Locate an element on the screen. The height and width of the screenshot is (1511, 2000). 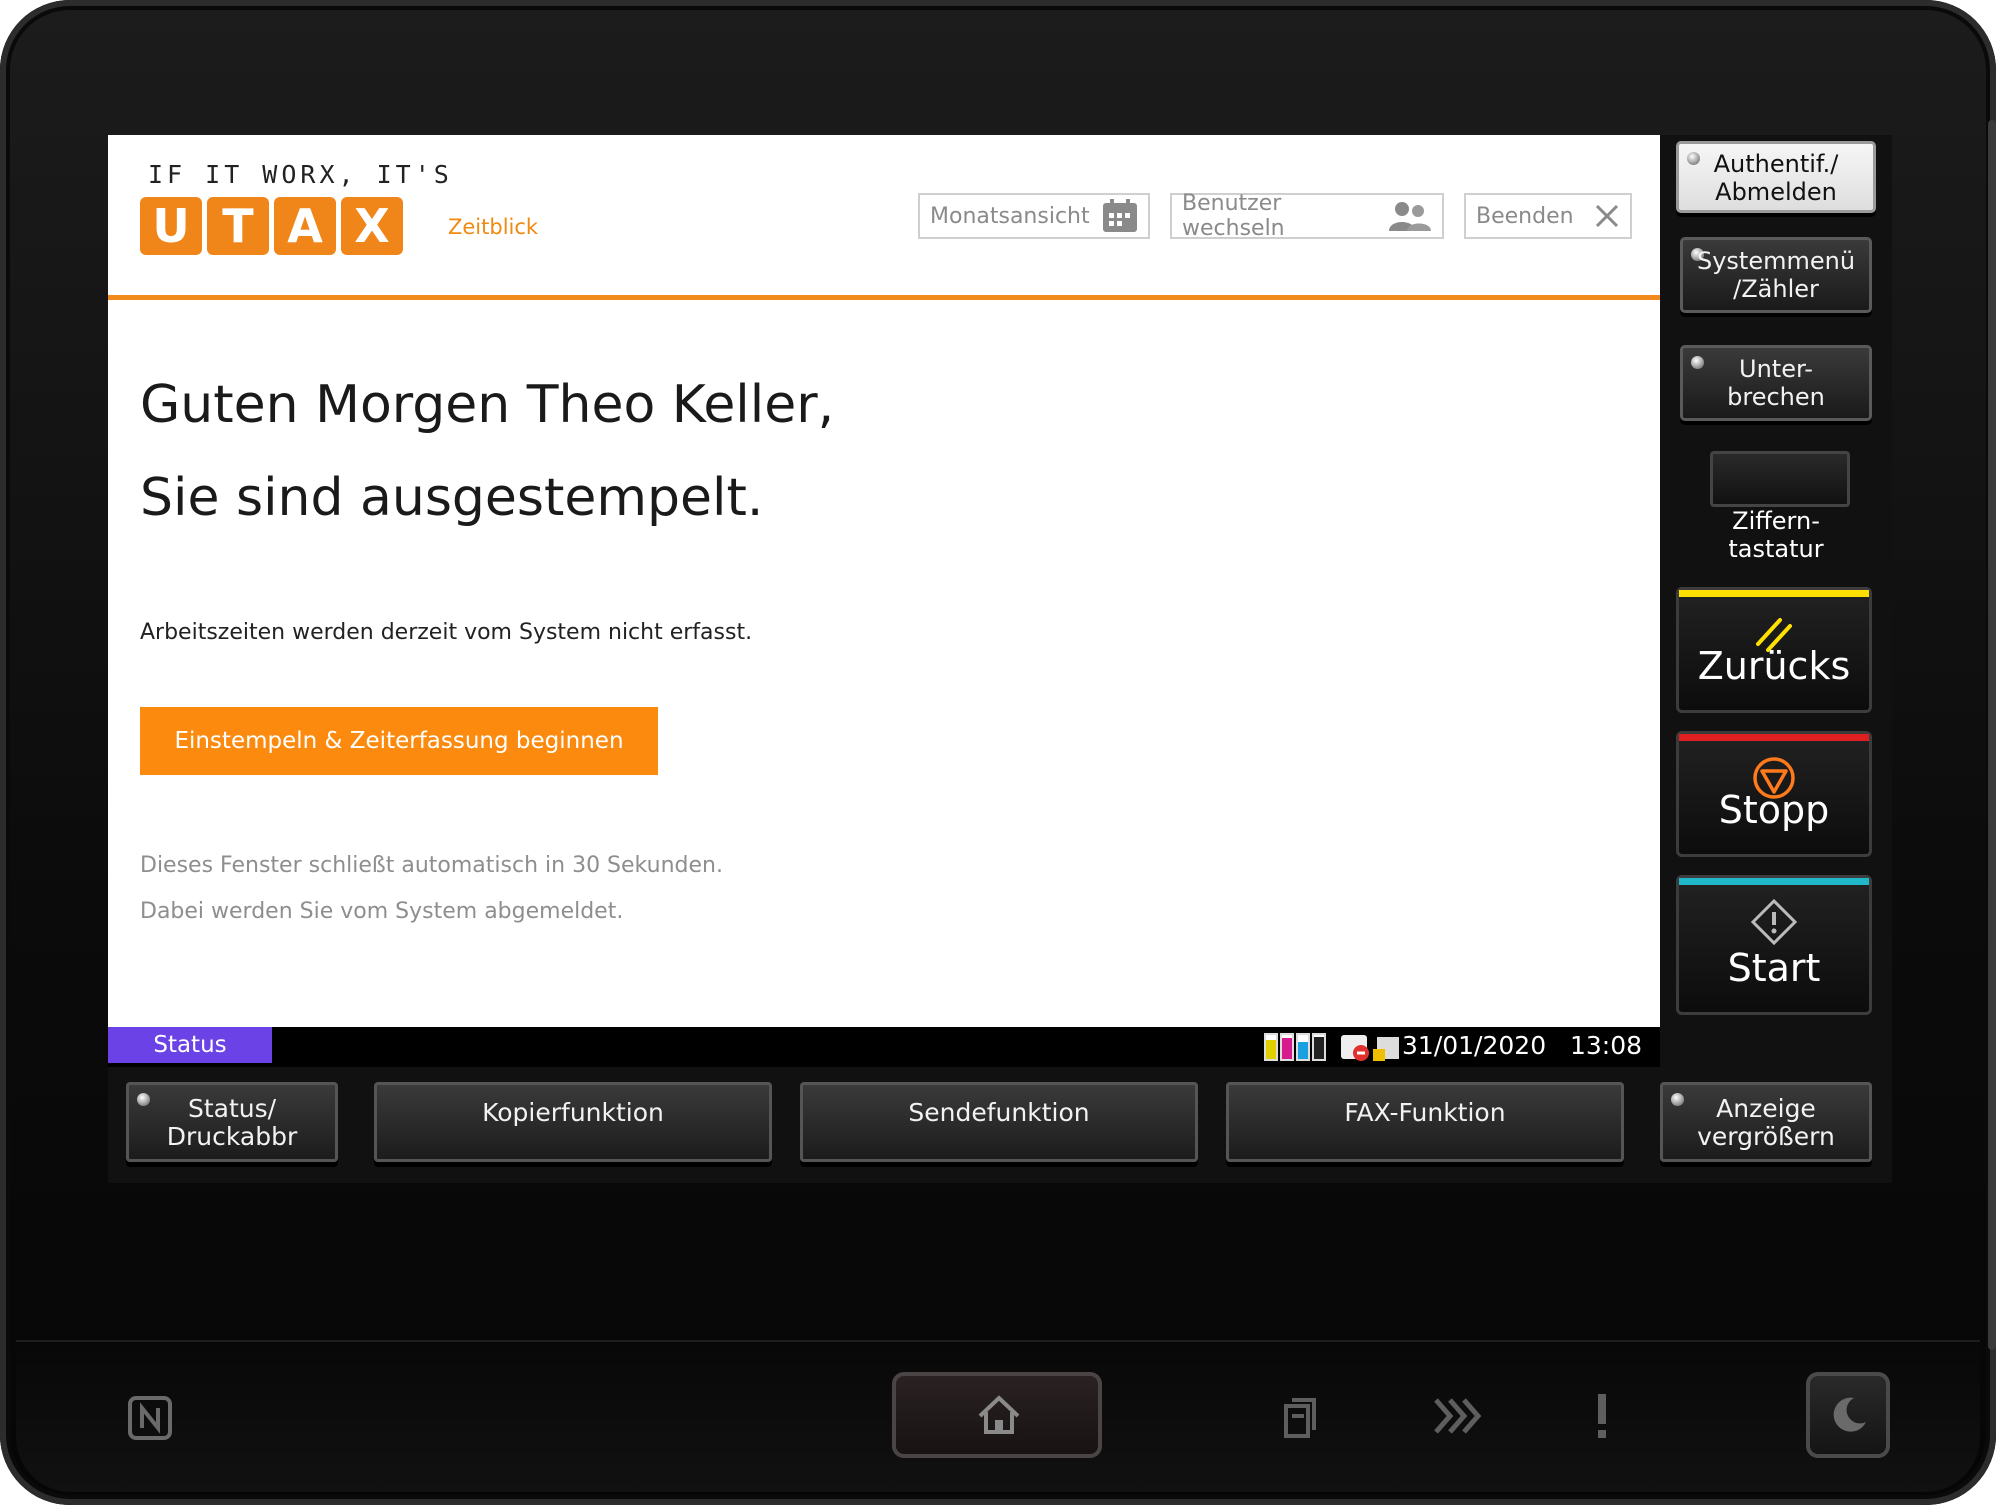
greeting-heading: Guten Morgen Theo Keller, is located at coordinates (487, 405).